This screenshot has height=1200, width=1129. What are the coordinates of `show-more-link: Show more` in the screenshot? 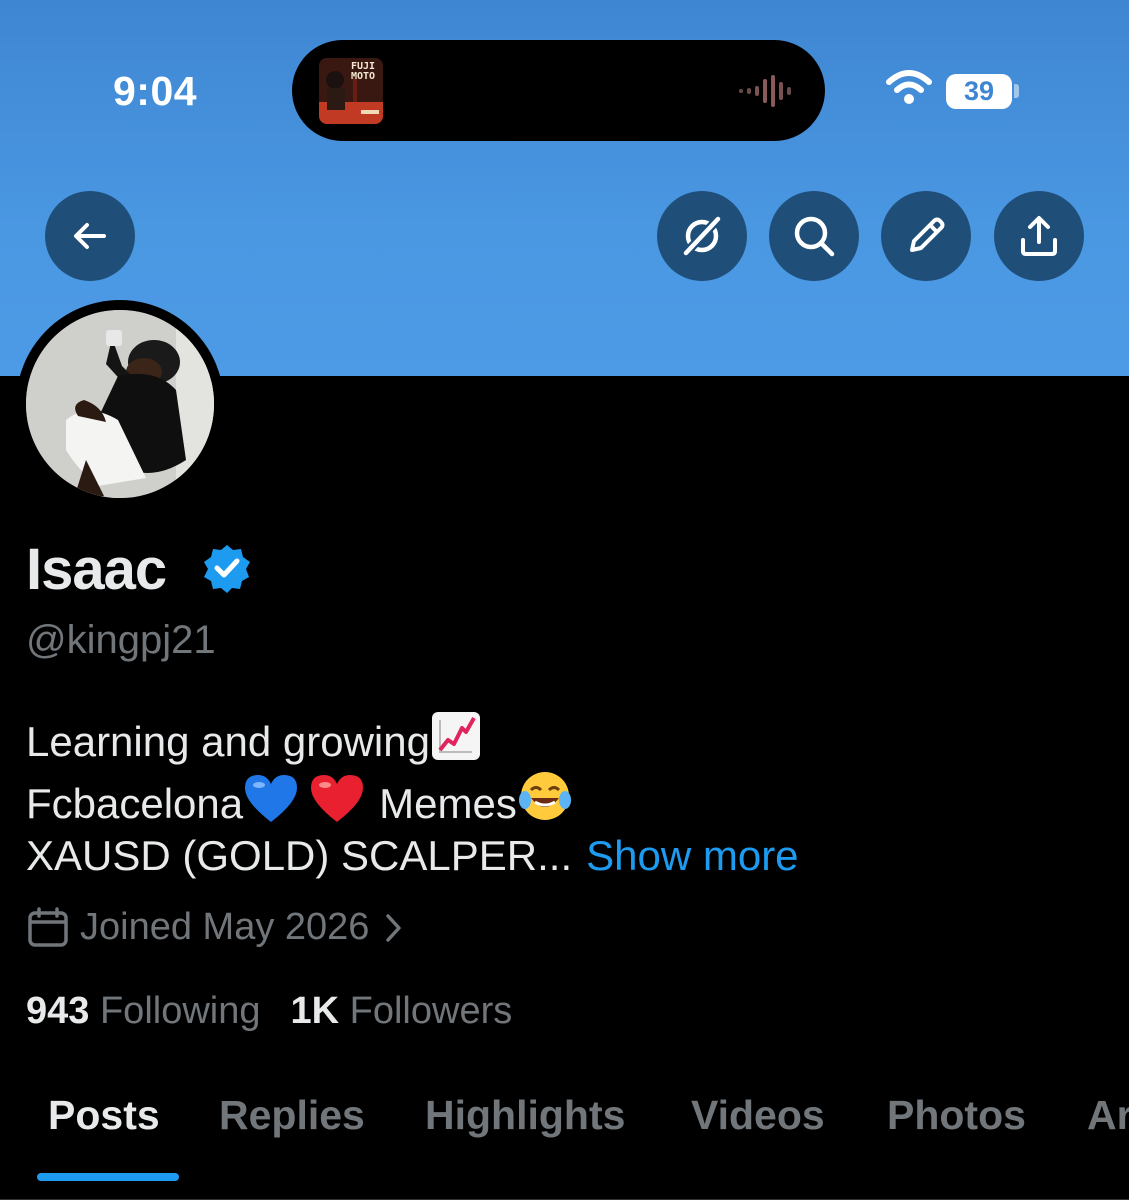 It's located at (692, 855).